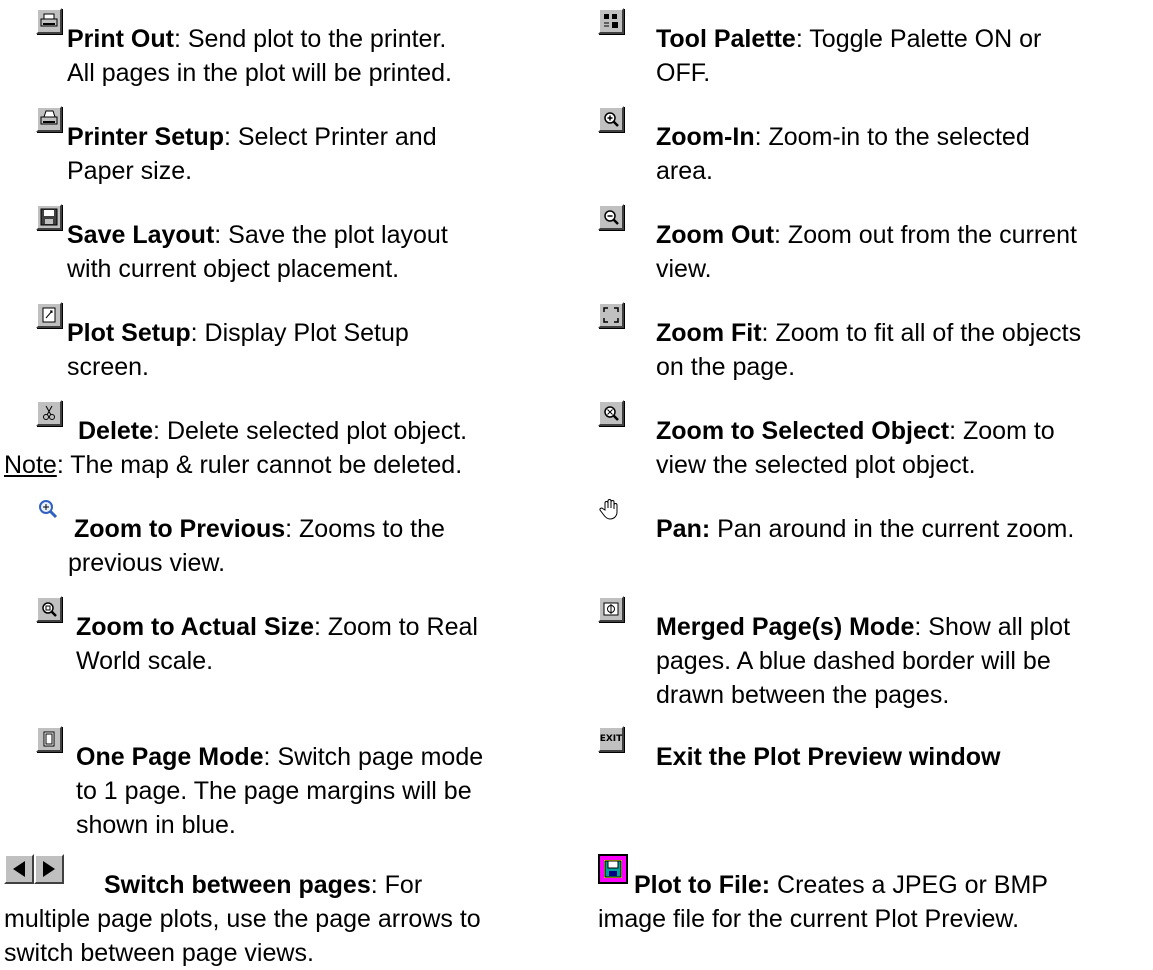 The height and width of the screenshot is (970, 1153). What do you see at coordinates (400, 885) in the screenshot?
I see `entry-desc: For` at bounding box center [400, 885].